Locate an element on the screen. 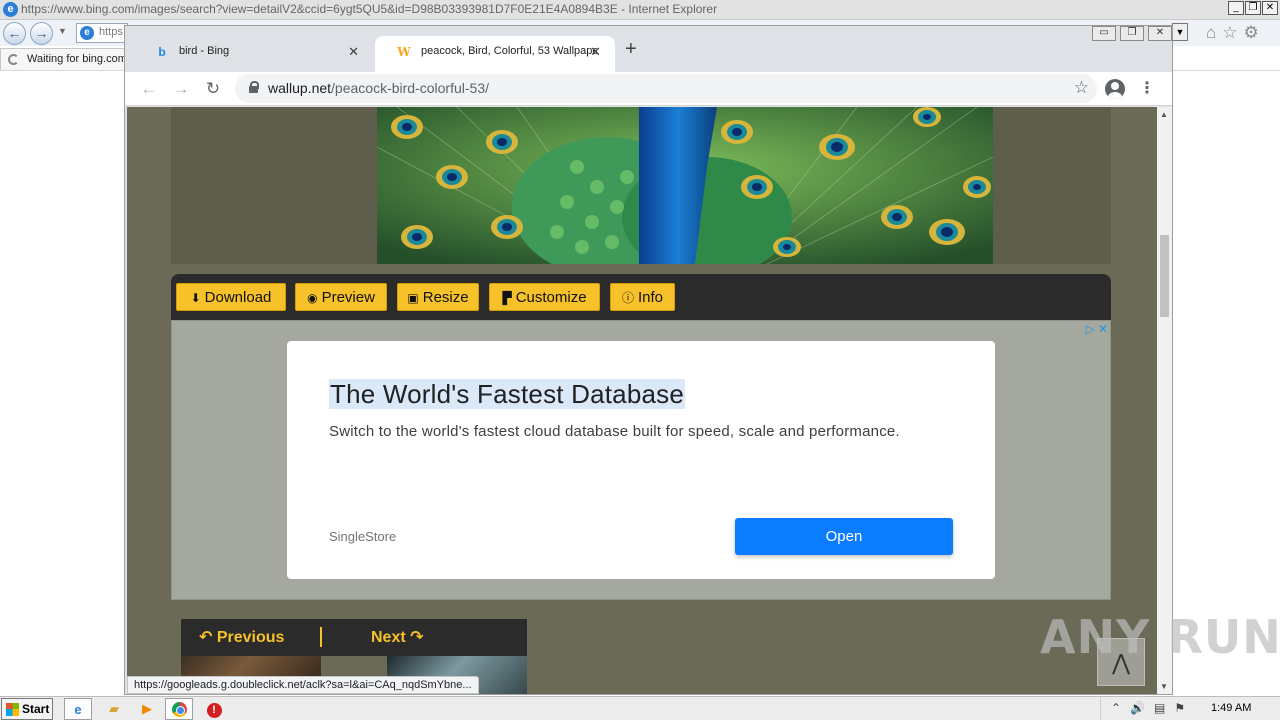 This screenshot has height=720, width=1280. chrome-logo-icon is located at coordinates (179, 709).